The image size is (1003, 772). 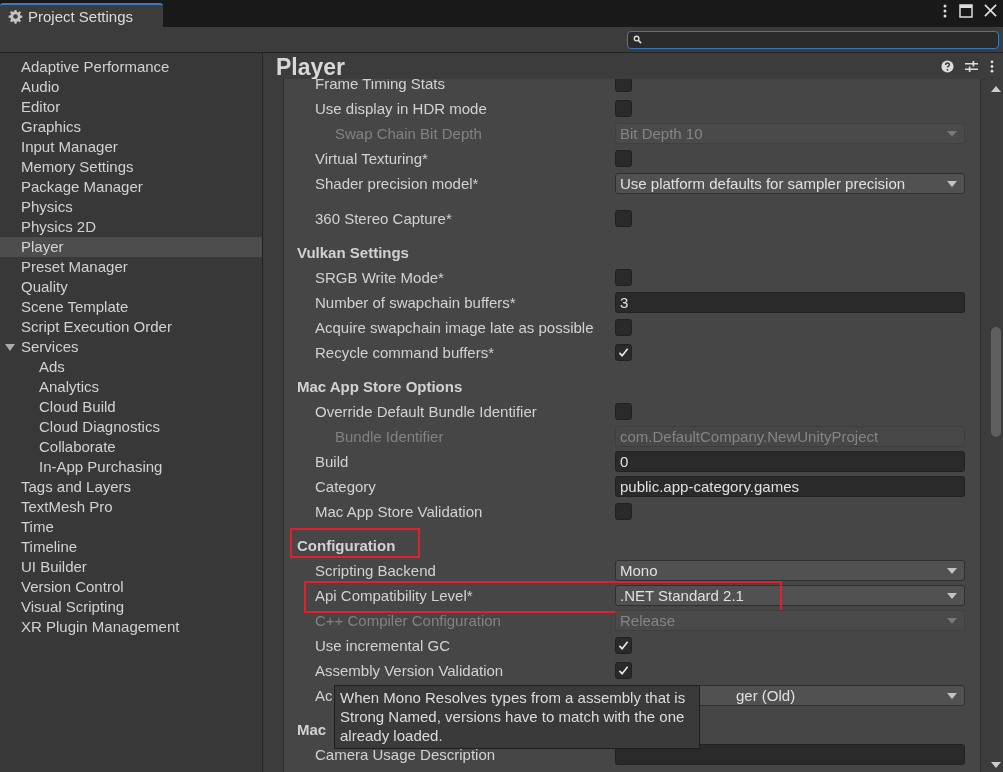 What do you see at coordinates (131, 167) in the screenshot?
I see `sidebar-item: Memory Settings` at bounding box center [131, 167].